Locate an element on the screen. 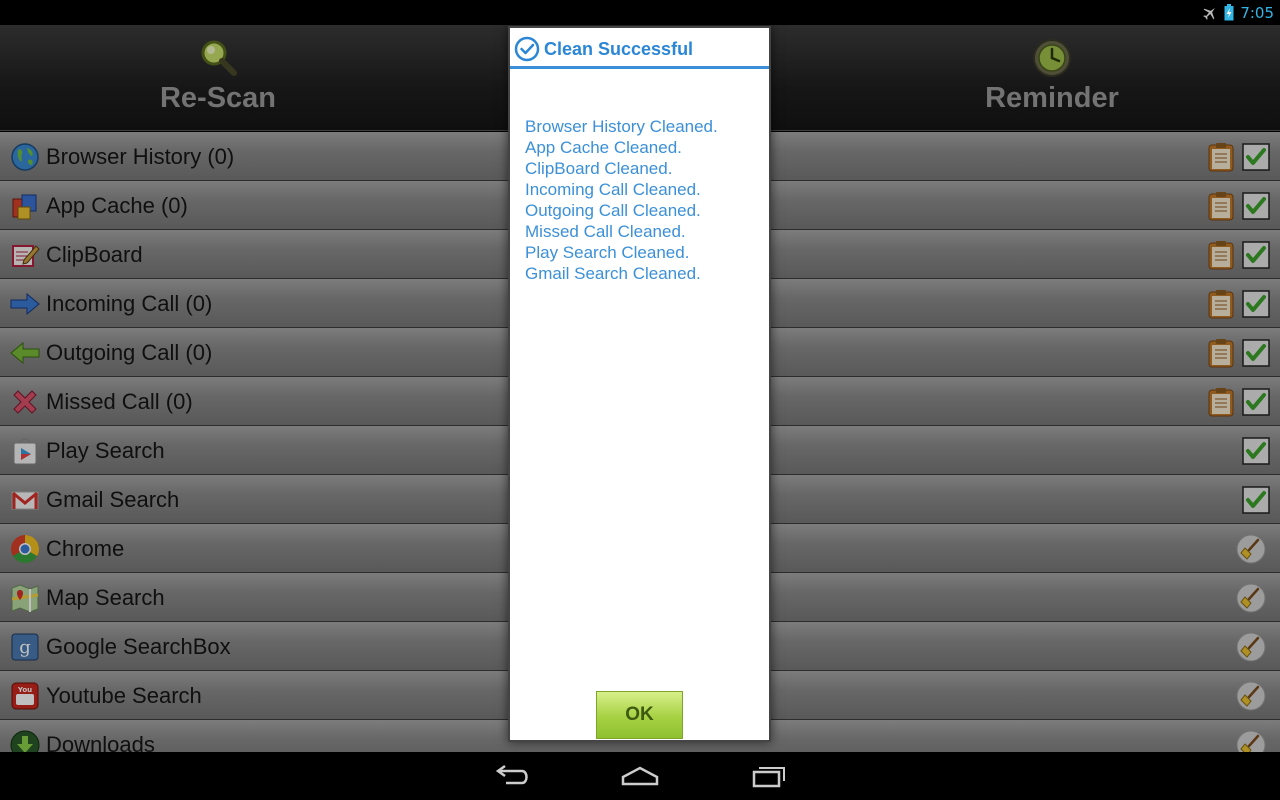 This screenshot has width=1280, height=800. message-line: Gmail Search Cleaned. is located at coordinates (613, 273).